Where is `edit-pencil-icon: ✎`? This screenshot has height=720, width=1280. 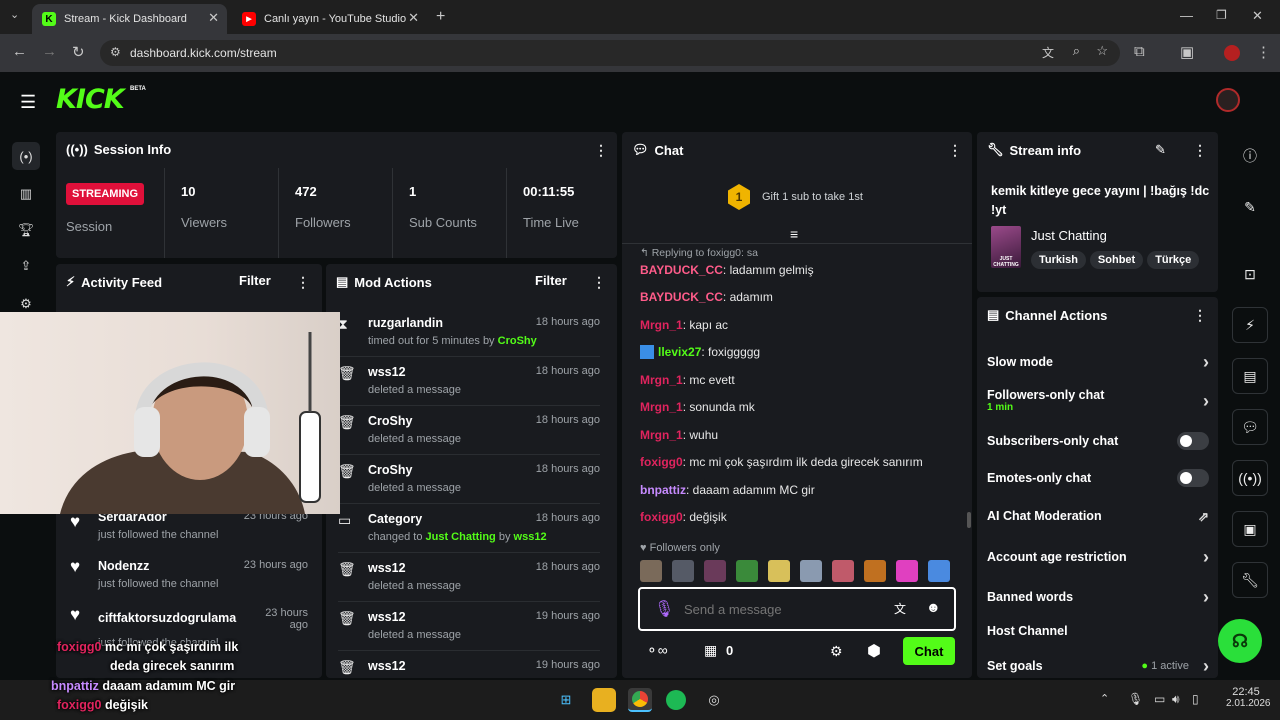 edit-pencil-icon: ✎ is located at coordinates (1160, 150).